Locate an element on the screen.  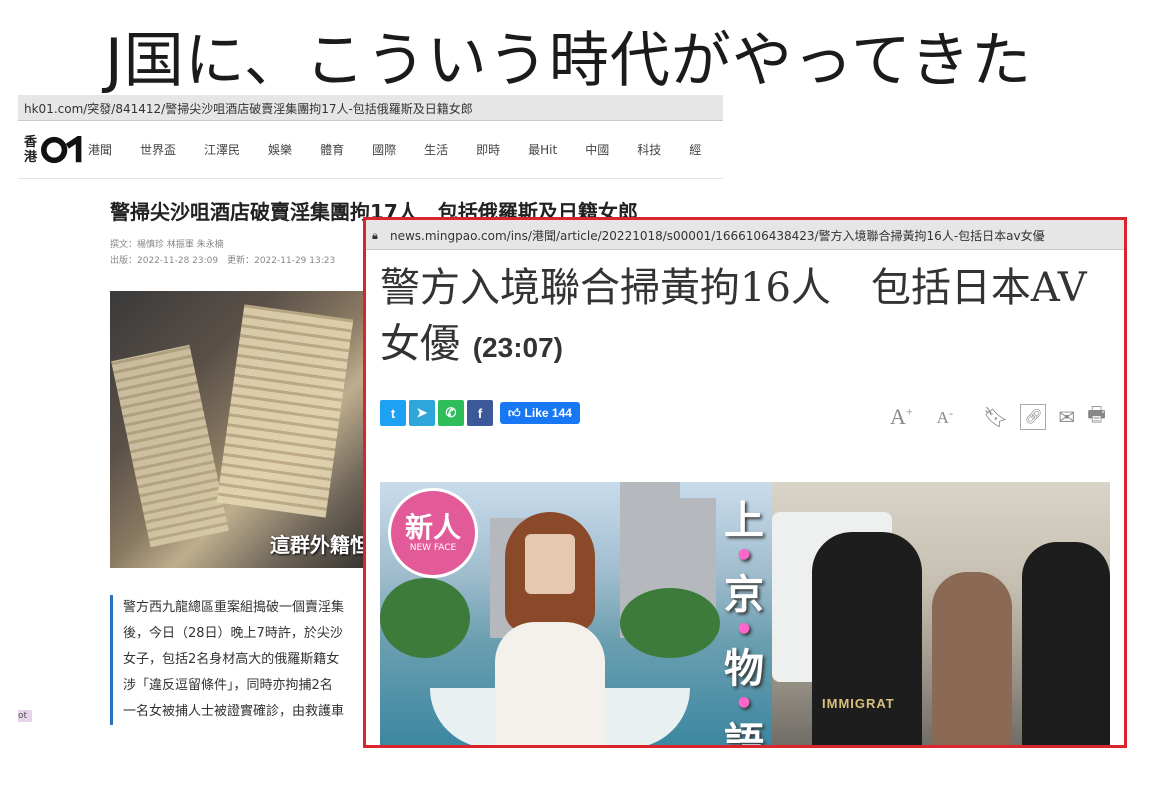
body-line: 後，今日（28日）晚上7時許，於尖沙 is located at coordinates (233, 633).